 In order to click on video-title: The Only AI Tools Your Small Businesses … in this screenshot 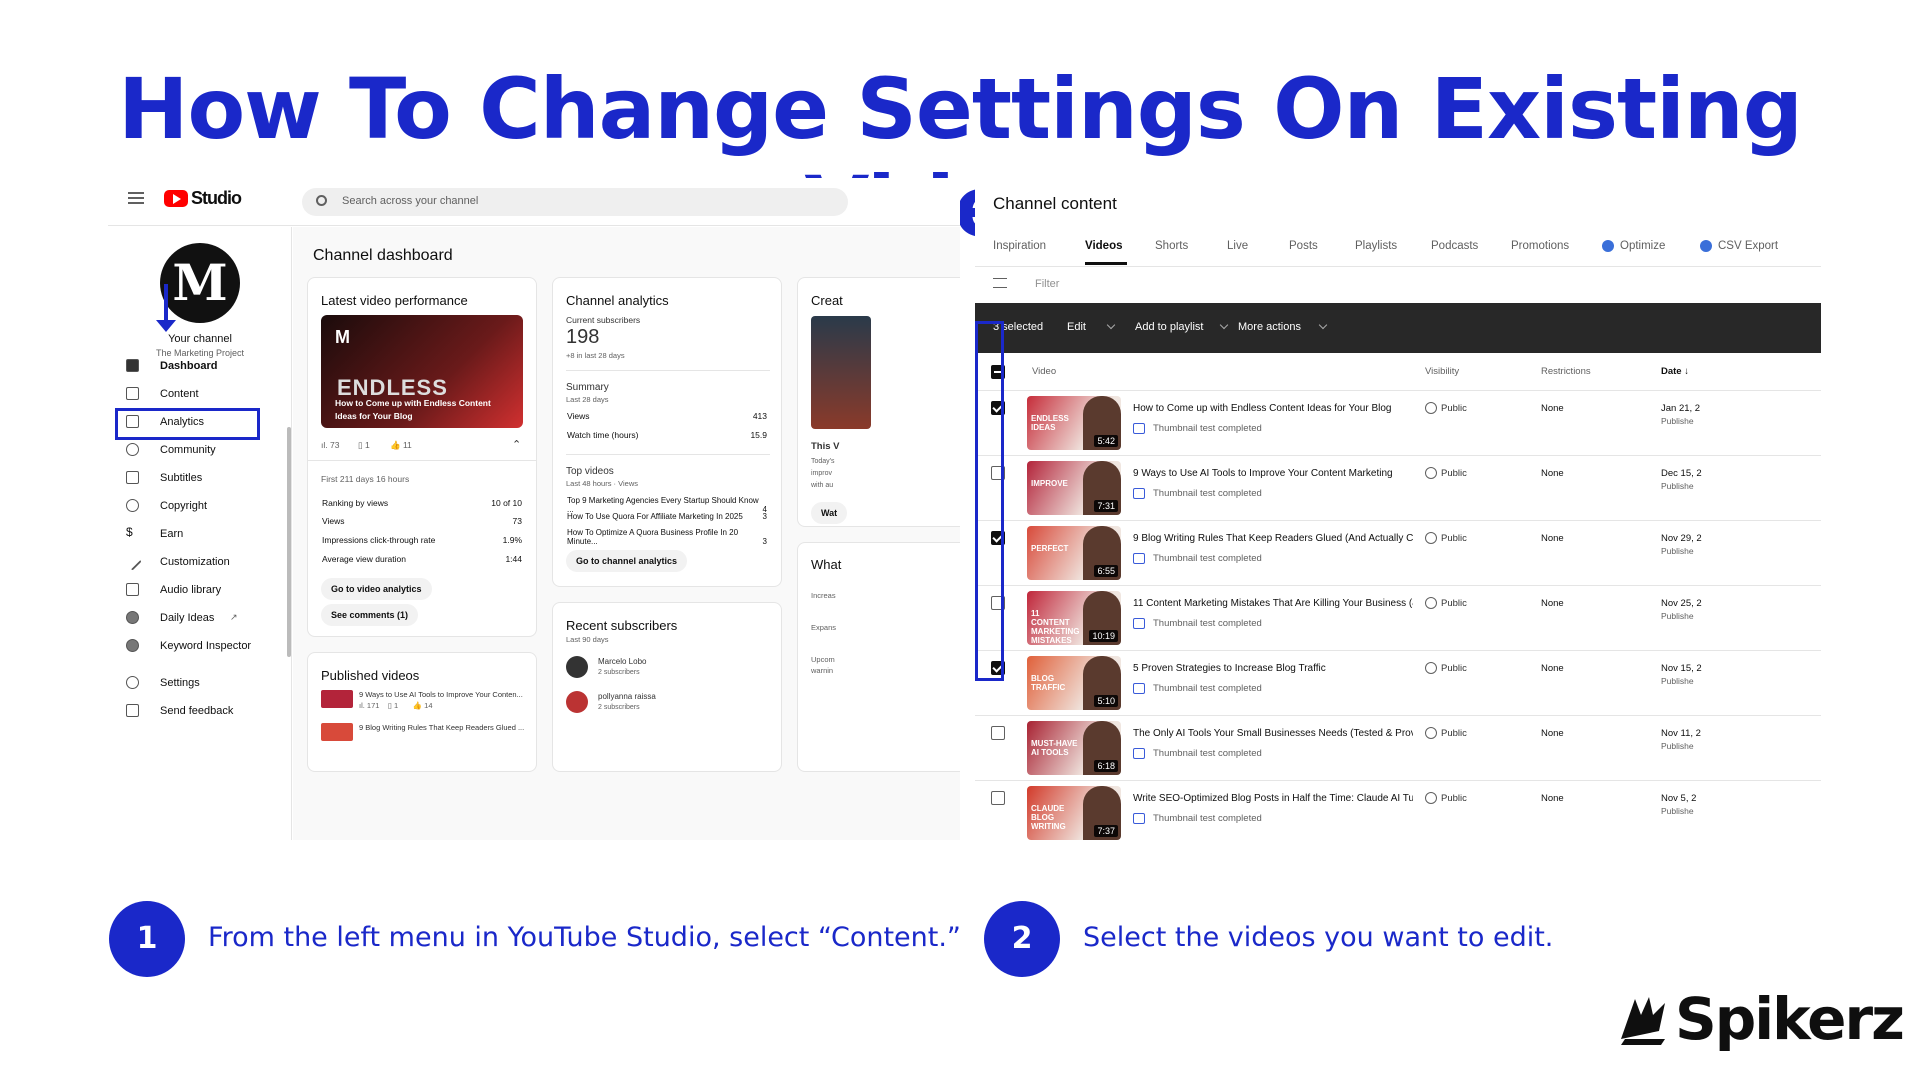, I will do `click(1273, 733)`.